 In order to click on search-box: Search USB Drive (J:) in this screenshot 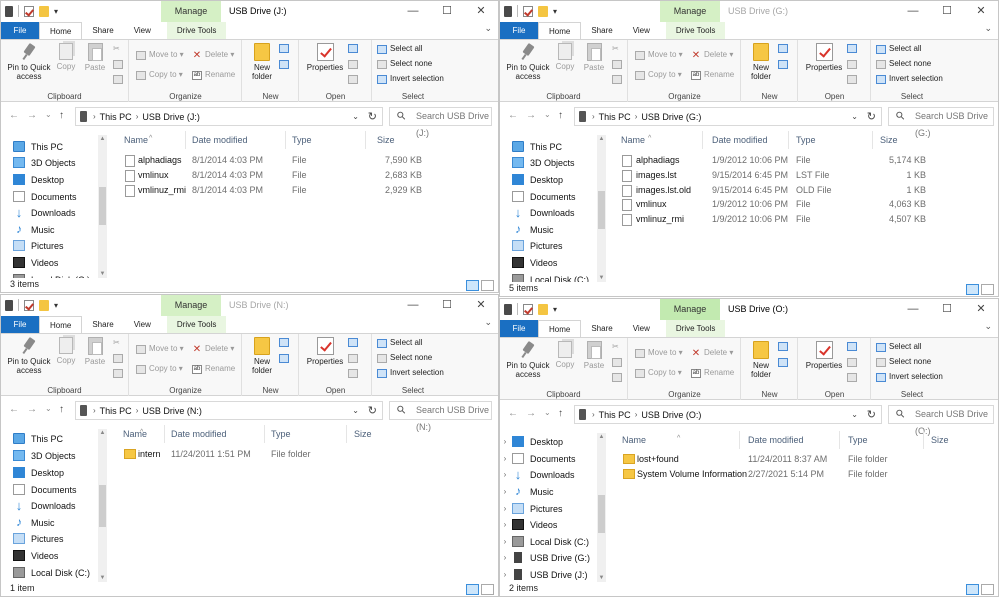, I will do `click(440, 122)`.